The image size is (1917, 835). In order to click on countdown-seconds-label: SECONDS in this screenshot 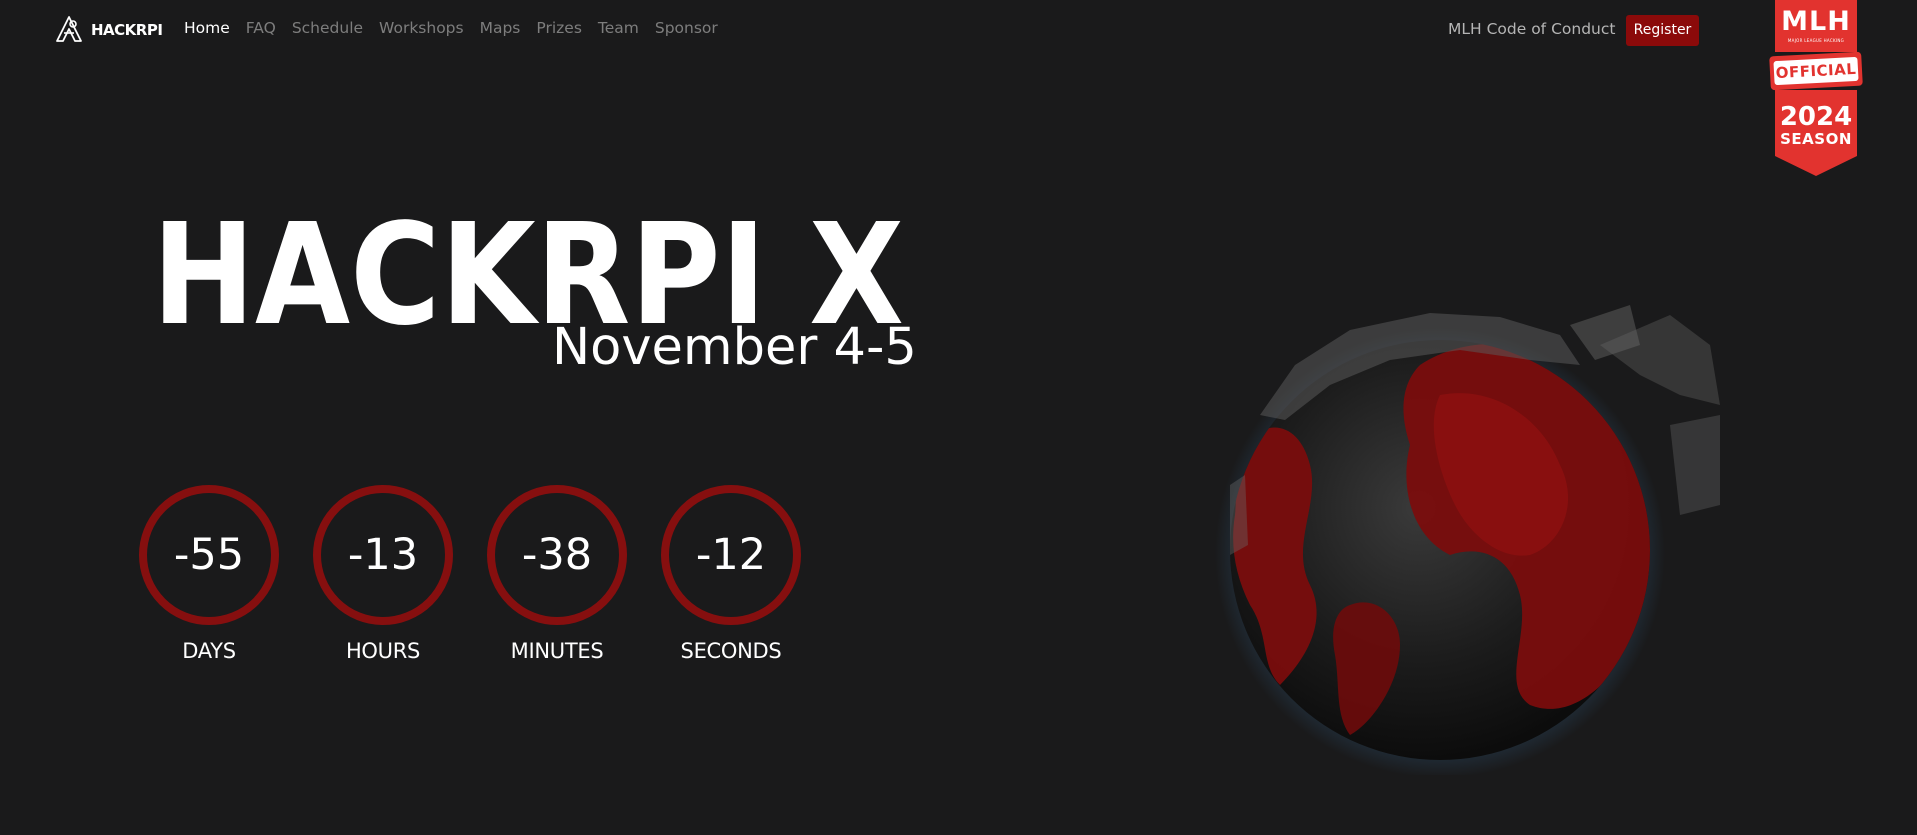, I will do `click(731, 651)`.